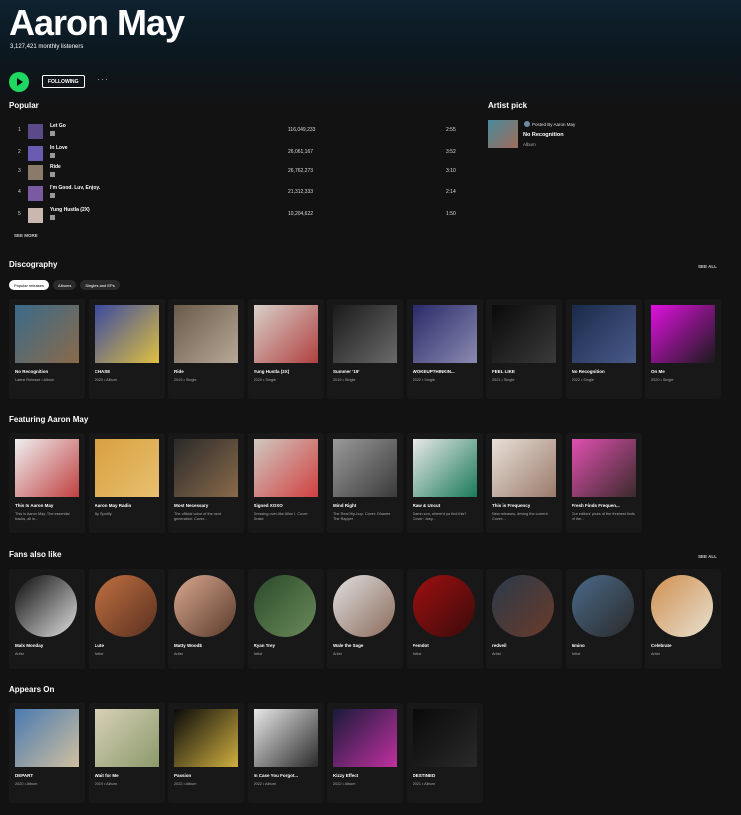 This screenshot has height=815, width=741. I want to click on card-subtitle: 2022 • Single, so click(423, 380).